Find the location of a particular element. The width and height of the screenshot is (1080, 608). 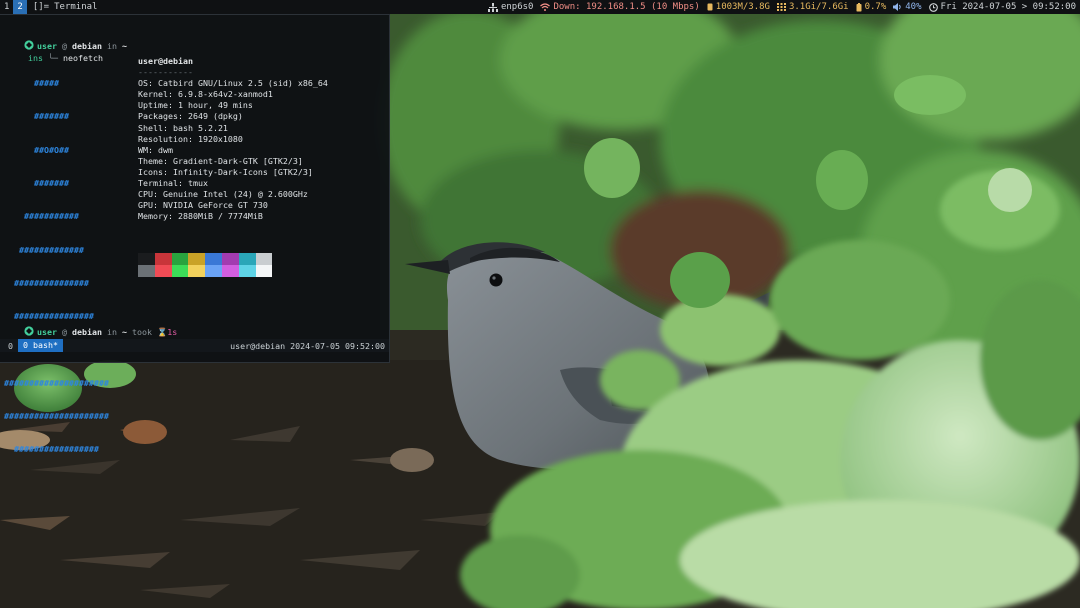

volume-status: 40% is located at coordinates (907, 7).